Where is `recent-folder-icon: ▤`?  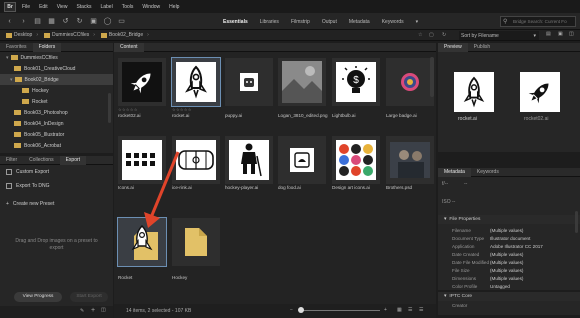 recent-folder-icon: ▤ is located at coordinates (37, 21).